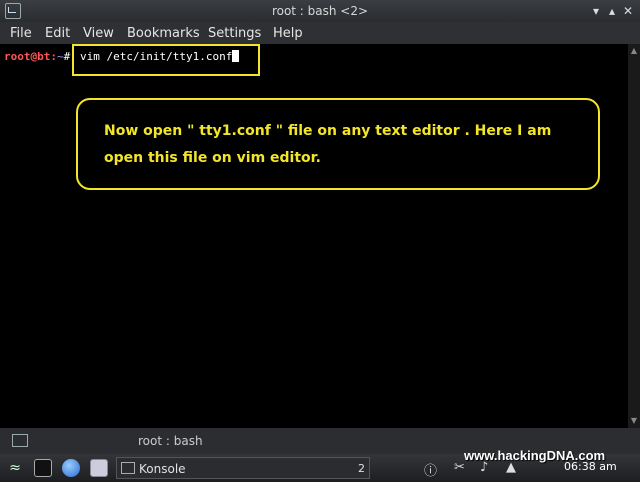 Image resolution: width=640 pixels, height=482 pixels. Describe the element at coordinates (44, 56) in the screenshot. I see `prompt-host: bt` at that location.